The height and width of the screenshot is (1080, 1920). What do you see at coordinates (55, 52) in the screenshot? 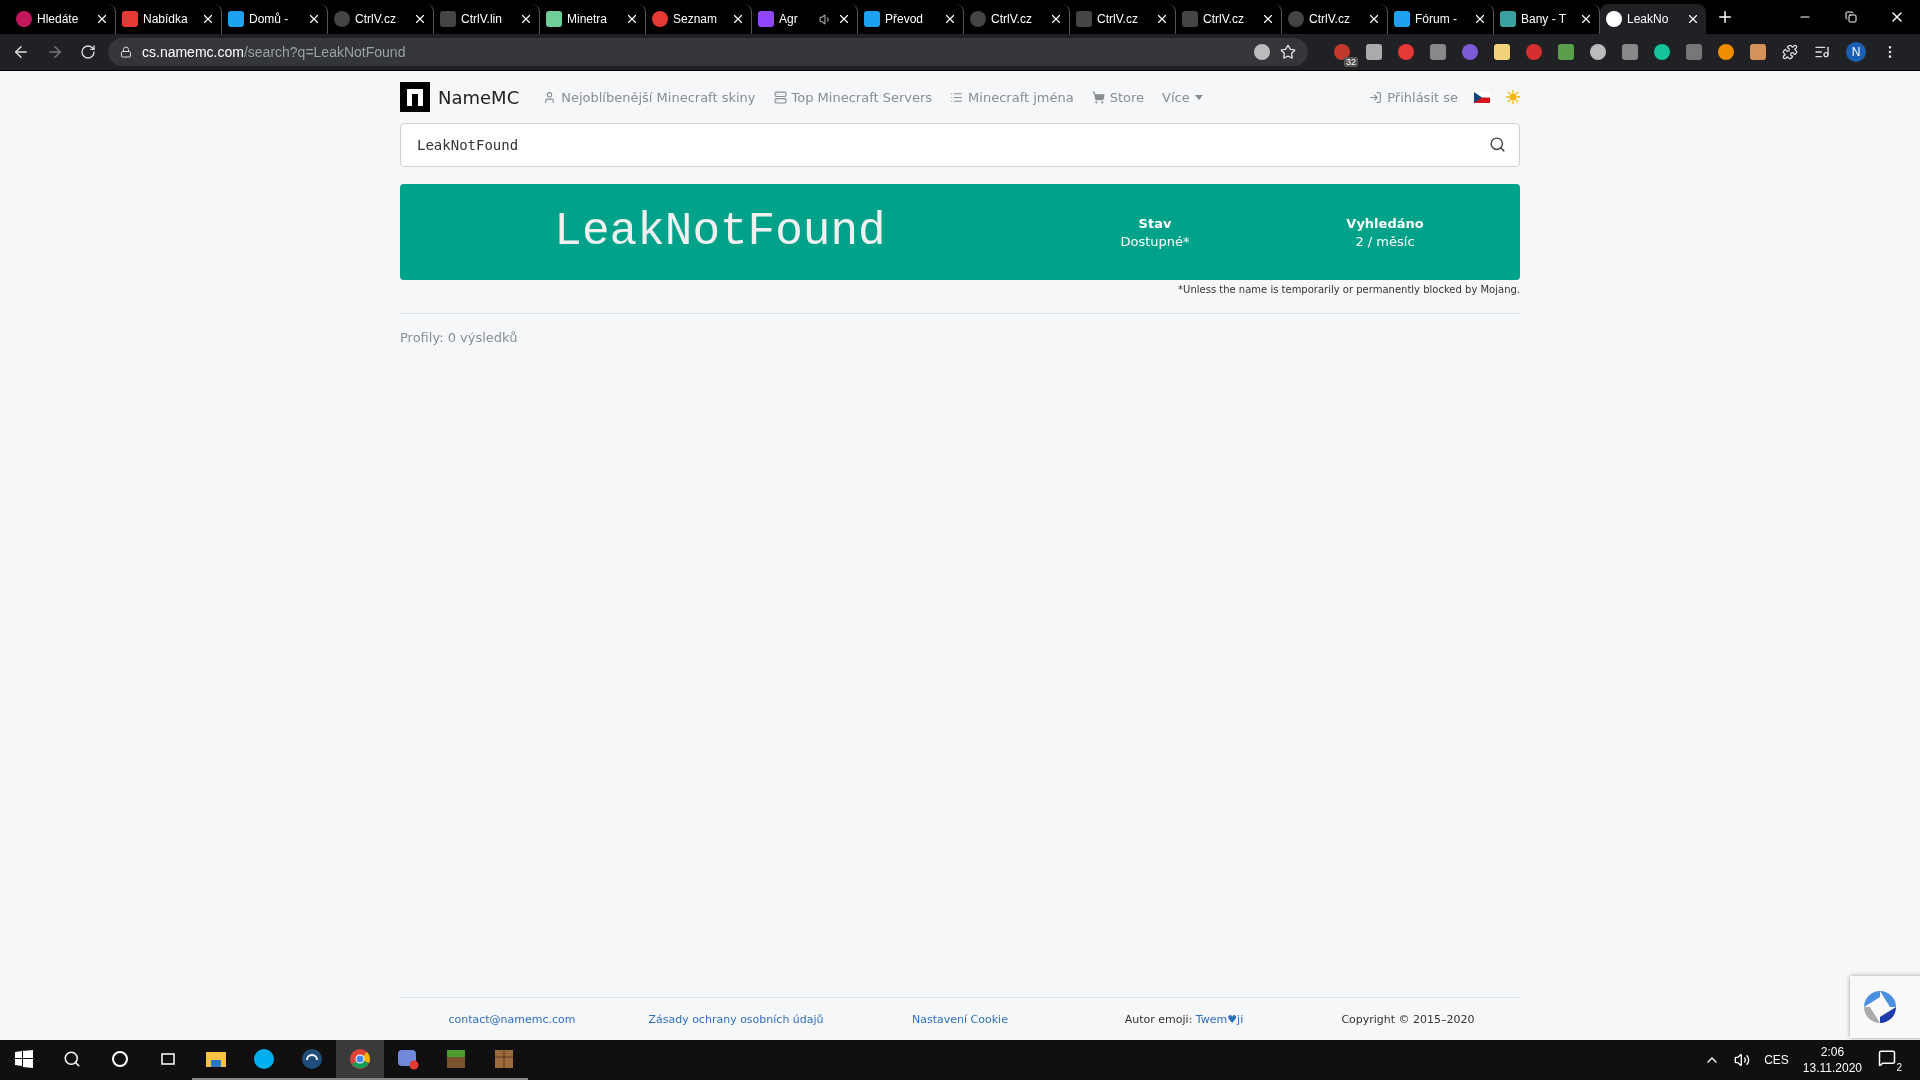
I see `forward-arrow-icon` at bounding box center [55, 52].